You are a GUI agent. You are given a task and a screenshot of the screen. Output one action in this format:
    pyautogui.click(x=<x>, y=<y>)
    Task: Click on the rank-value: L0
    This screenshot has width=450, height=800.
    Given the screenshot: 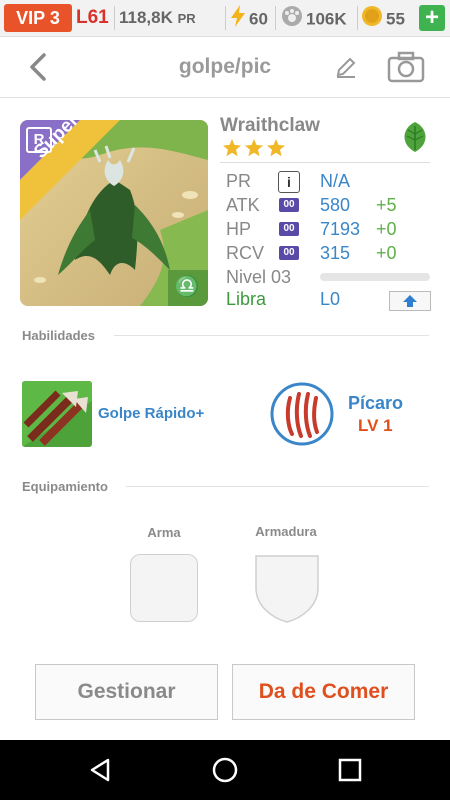 What is the action you would take?
    pyautogui.click(x=330, y=299)
    